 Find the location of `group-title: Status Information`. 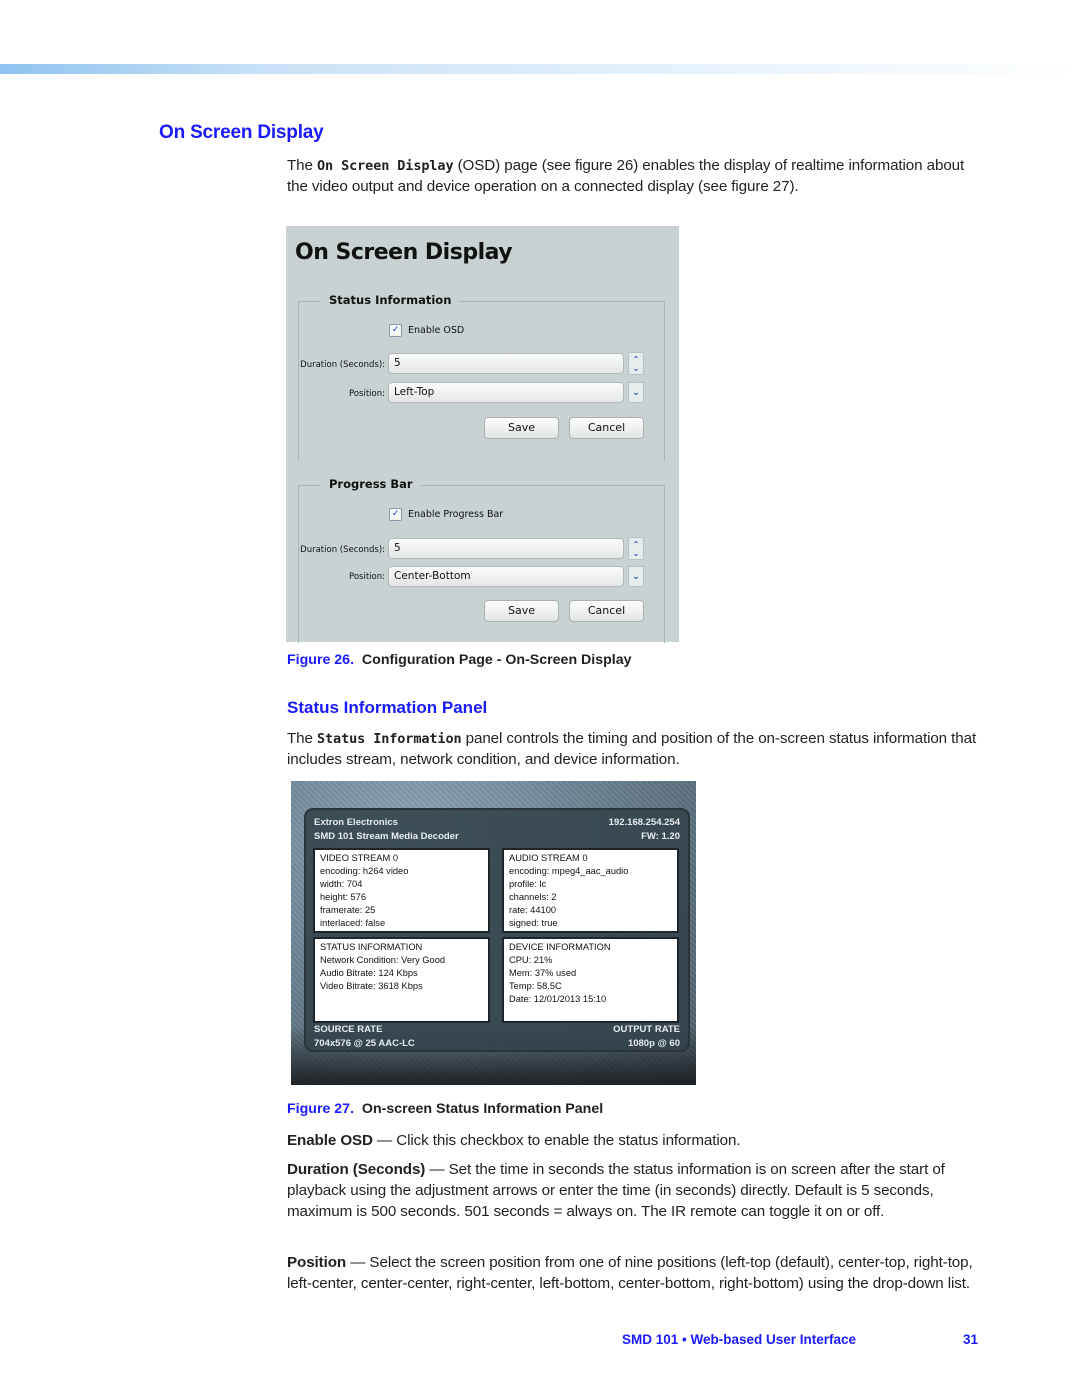

group-title: Status Information is located at coordinates (390, 300).